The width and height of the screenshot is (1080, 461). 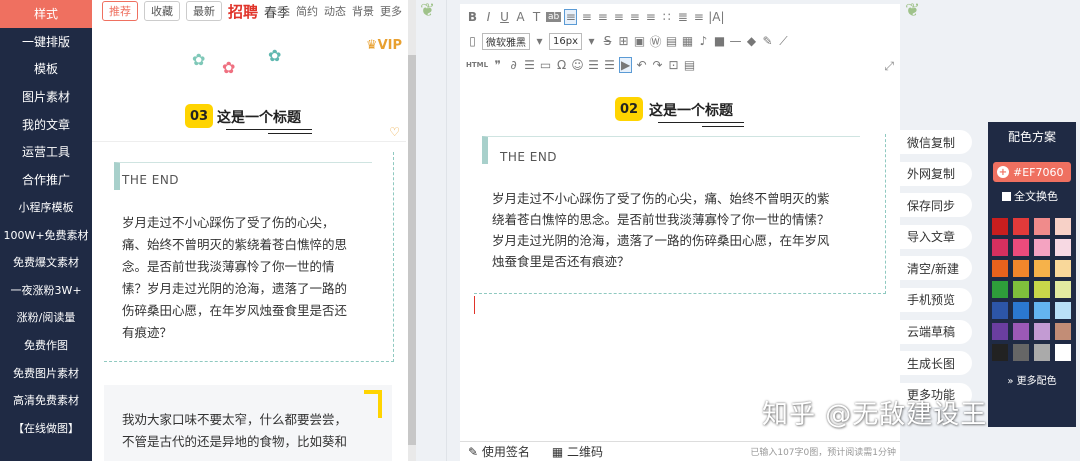 What do you see at coordinates (650, 17) in the screenshot?
I see `outdent-button: ≡` at bounding box center [650, 17].